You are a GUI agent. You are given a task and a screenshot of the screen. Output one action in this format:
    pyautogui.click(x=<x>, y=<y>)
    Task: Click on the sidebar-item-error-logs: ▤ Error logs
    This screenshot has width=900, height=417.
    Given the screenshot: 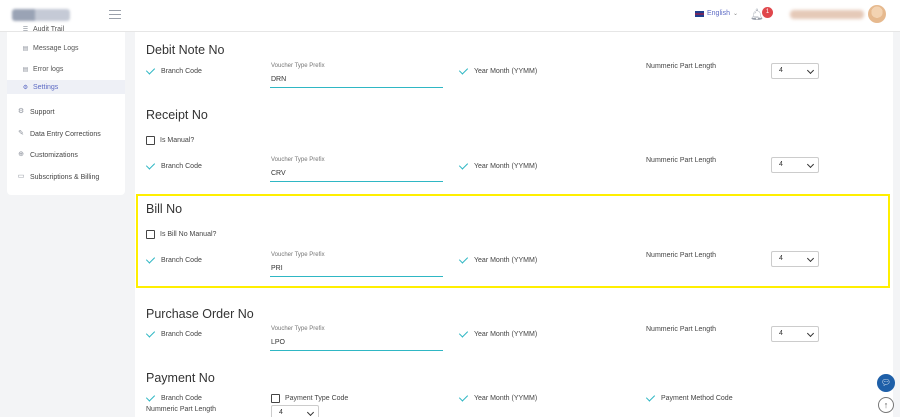 What is the action you would take?
    pyautogui.click(x=43, y=69)
    